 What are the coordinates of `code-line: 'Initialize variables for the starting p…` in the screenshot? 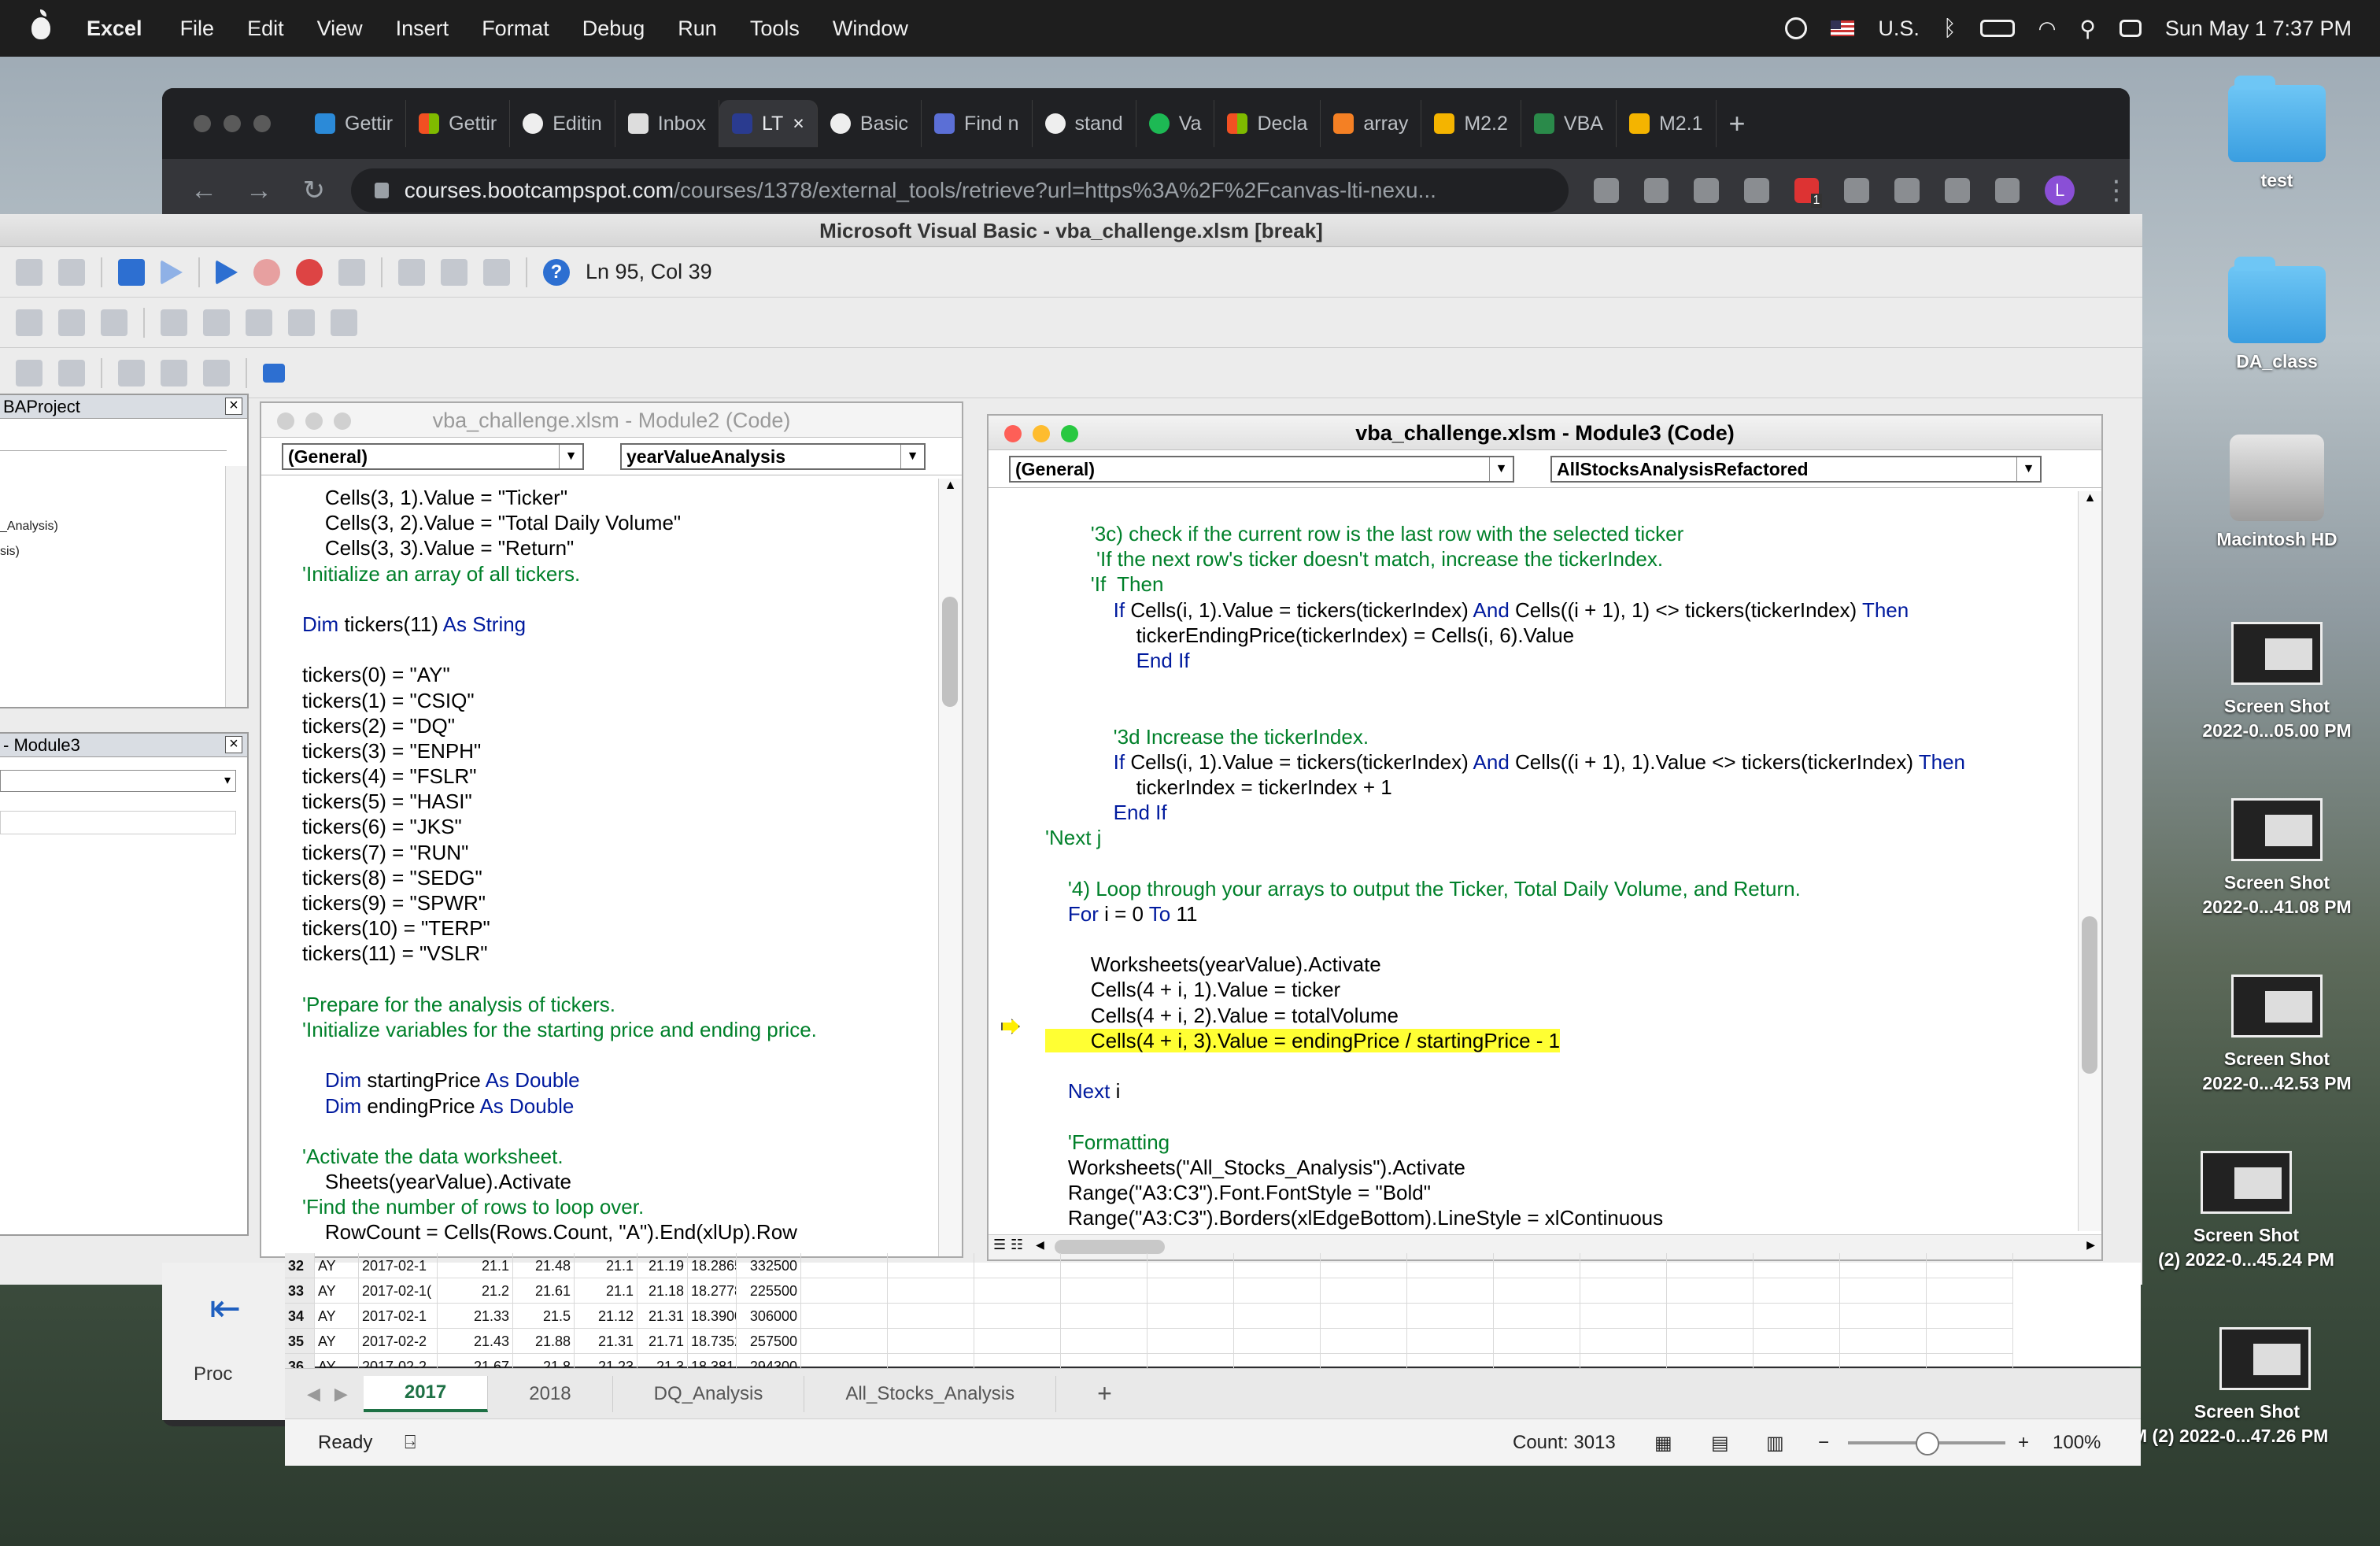 It's located at (559, 1029).